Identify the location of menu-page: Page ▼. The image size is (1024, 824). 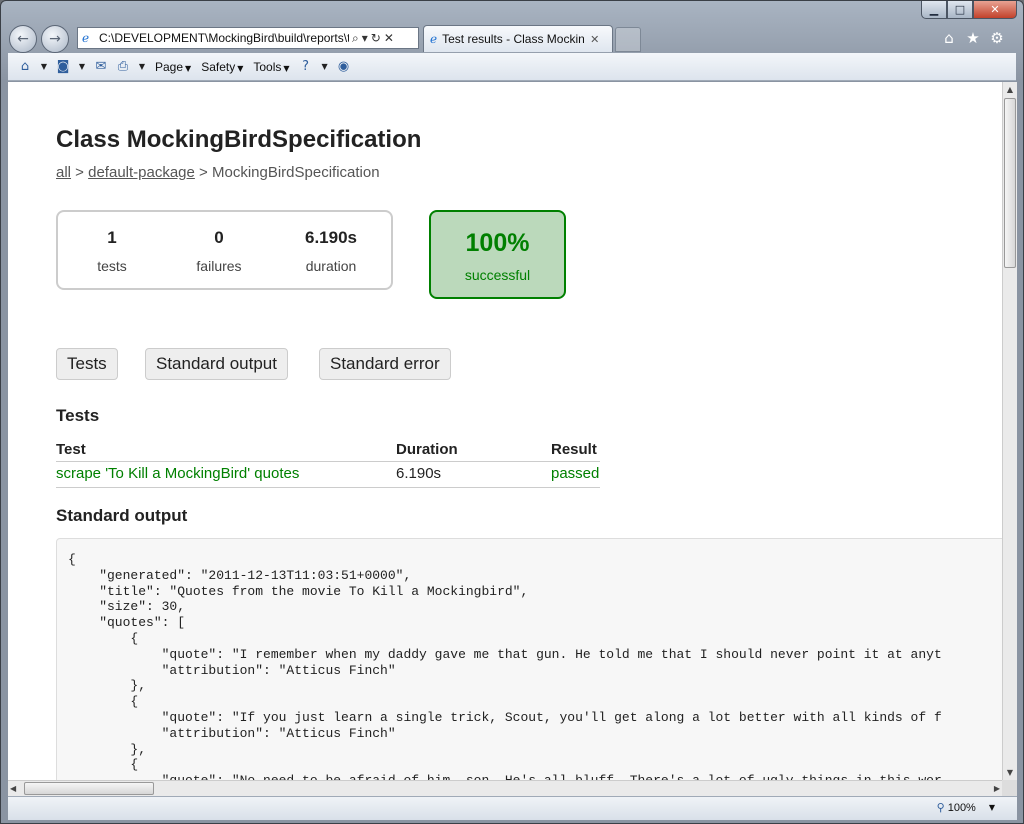
(173, 67).